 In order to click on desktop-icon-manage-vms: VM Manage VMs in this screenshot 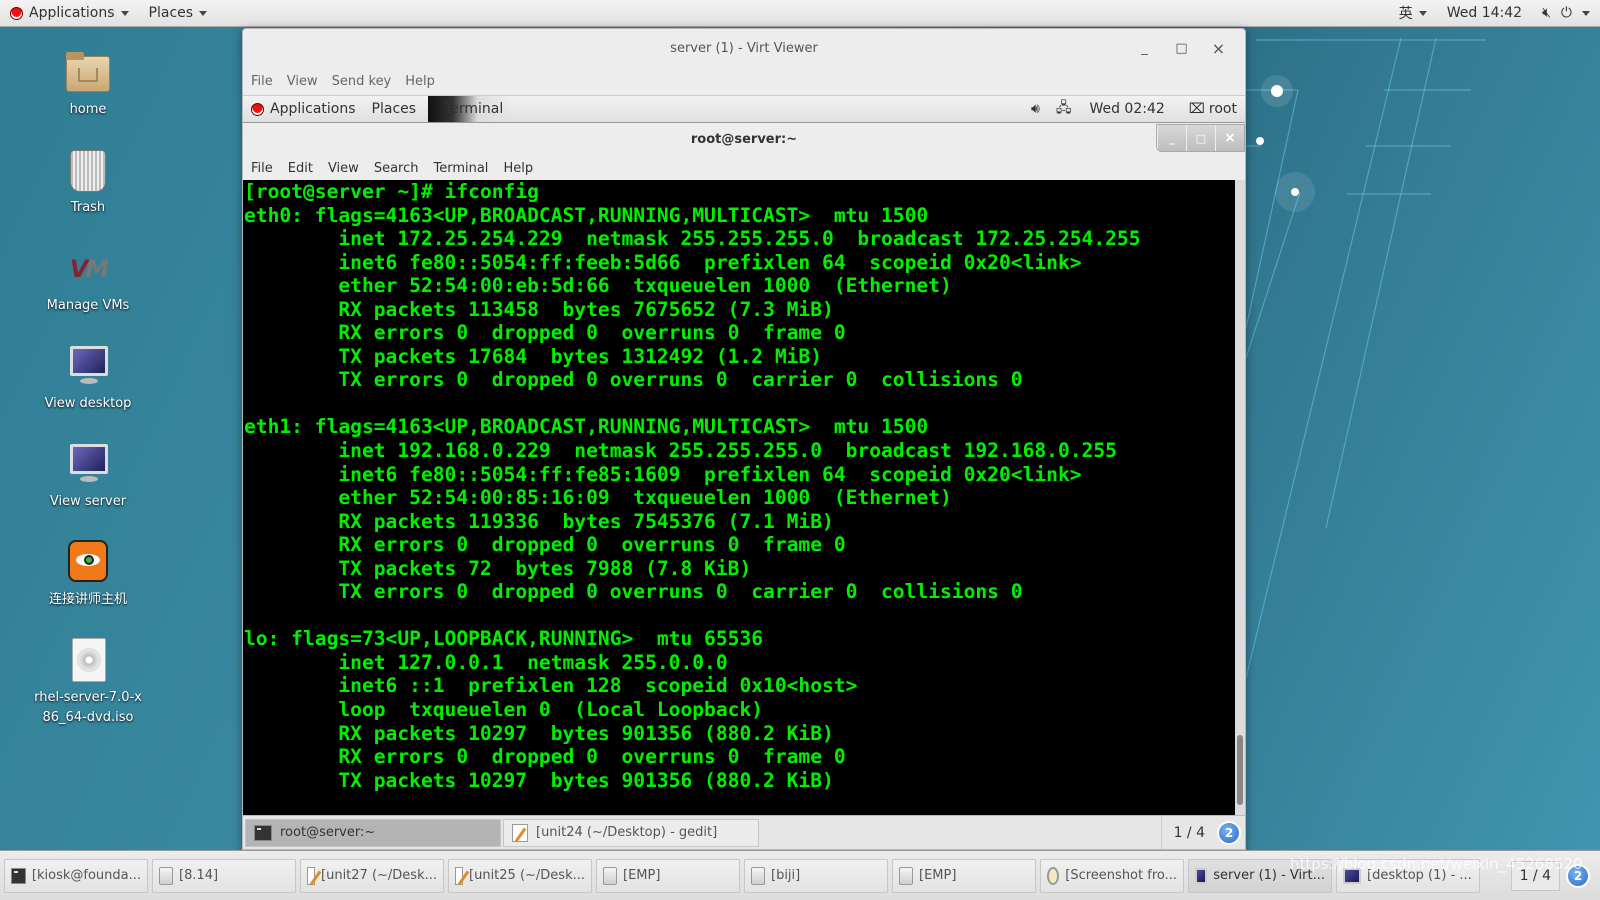, I will do `click(88, 281)`.